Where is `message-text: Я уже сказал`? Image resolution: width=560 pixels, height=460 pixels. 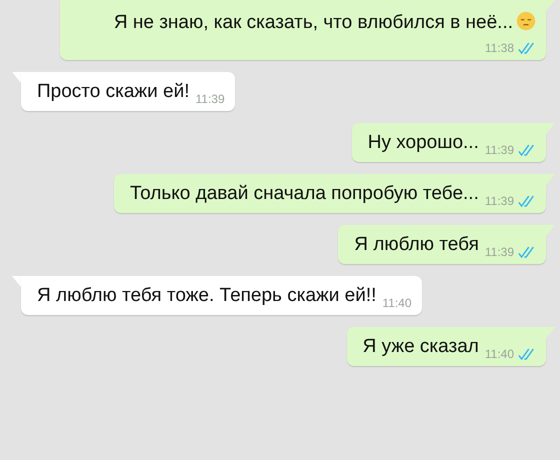 message-text: Я уже сказал is located at coordinates (420, 346).